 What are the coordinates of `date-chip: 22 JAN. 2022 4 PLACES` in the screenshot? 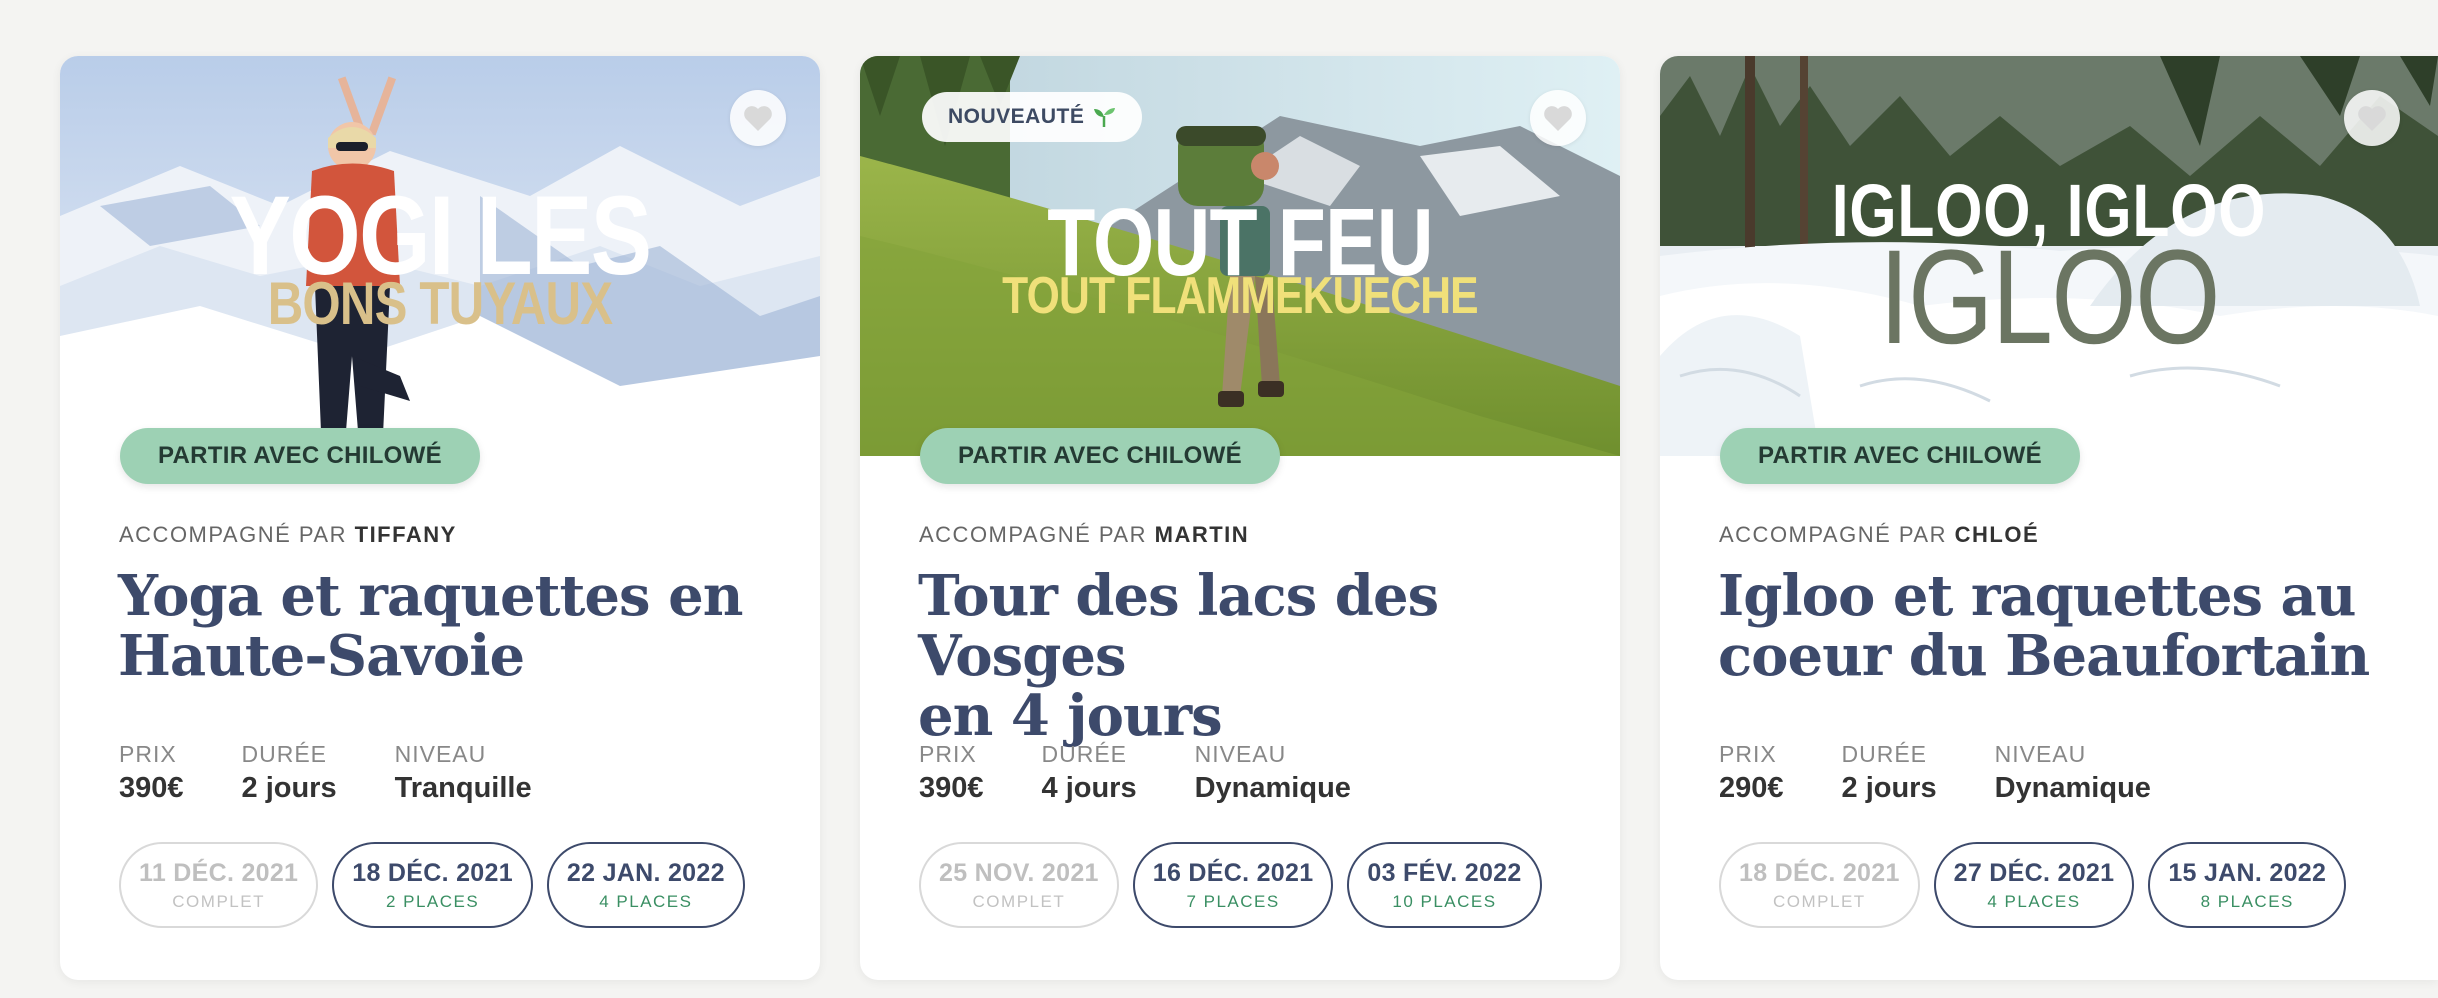 It's located at (645, 885).